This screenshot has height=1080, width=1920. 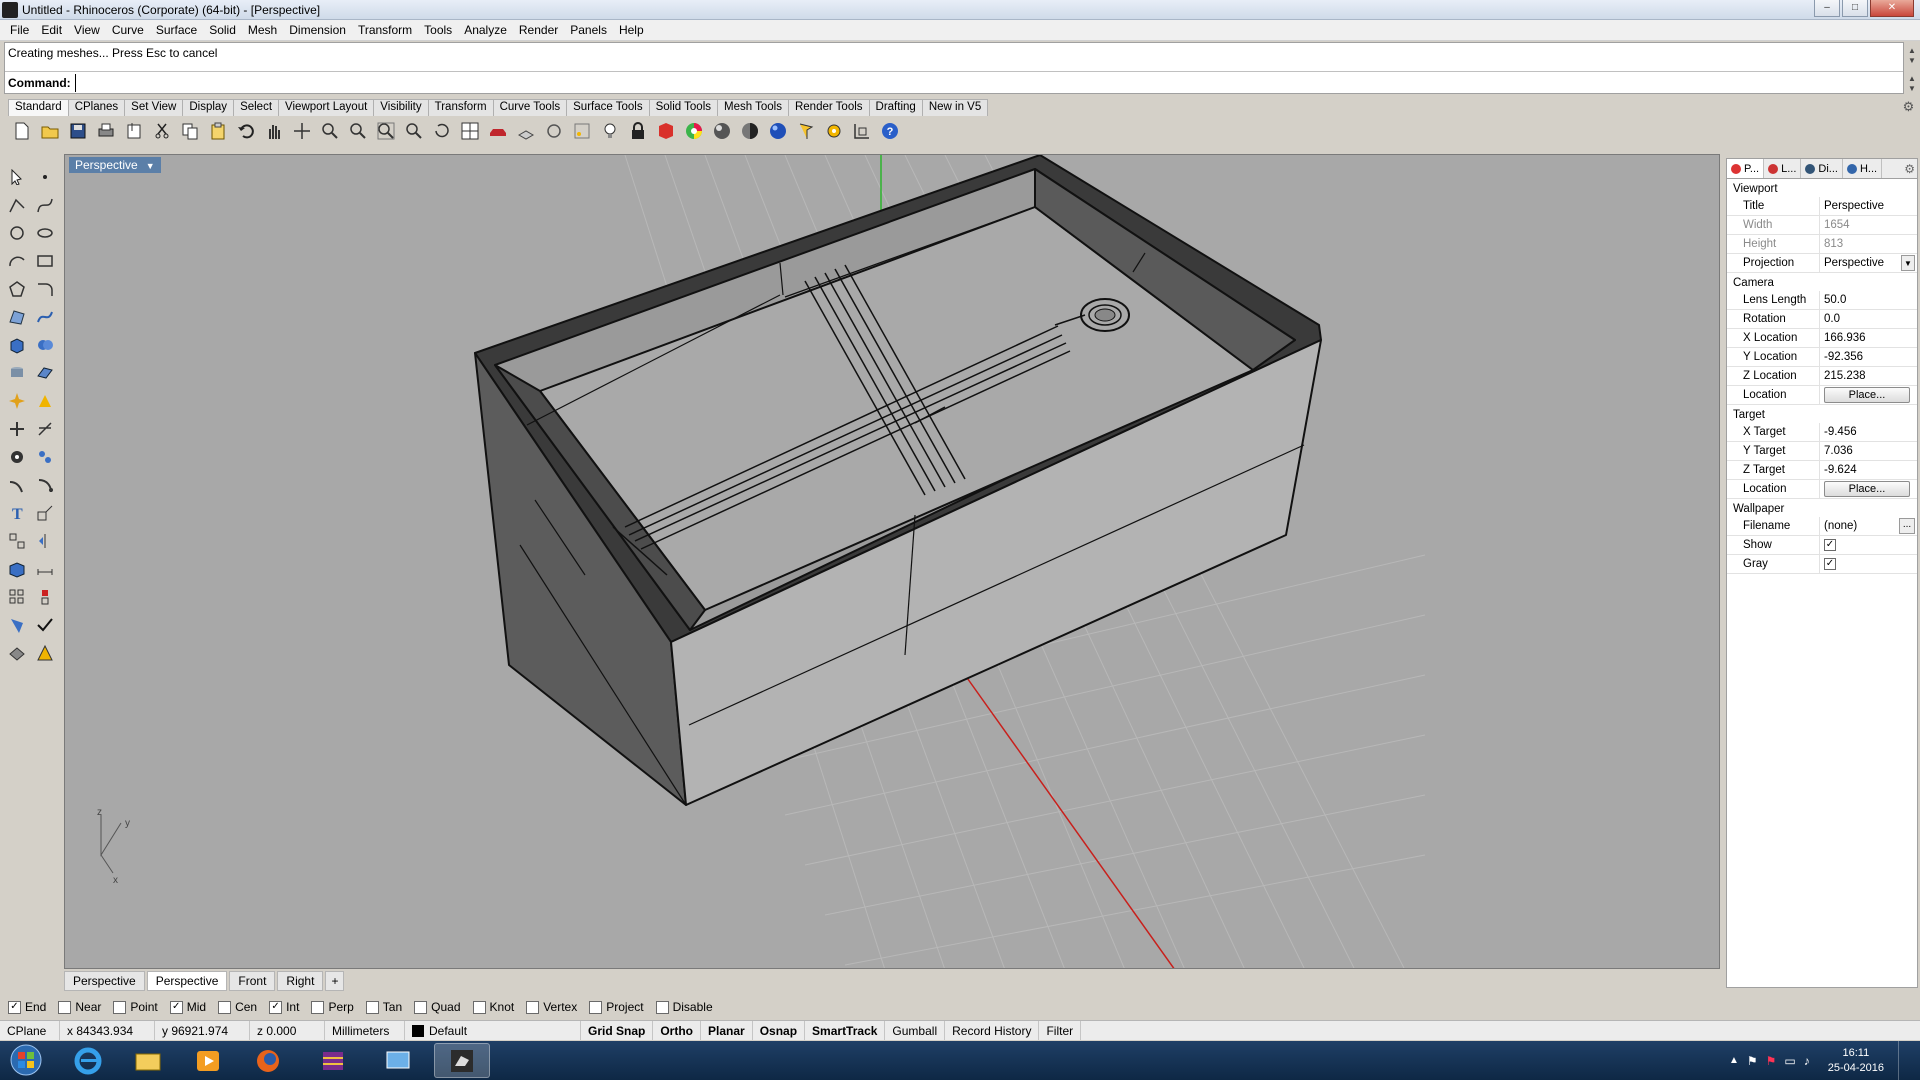 I want to click on tab-mesh-tools: Mesh Tools, so click(x=753, y=107).